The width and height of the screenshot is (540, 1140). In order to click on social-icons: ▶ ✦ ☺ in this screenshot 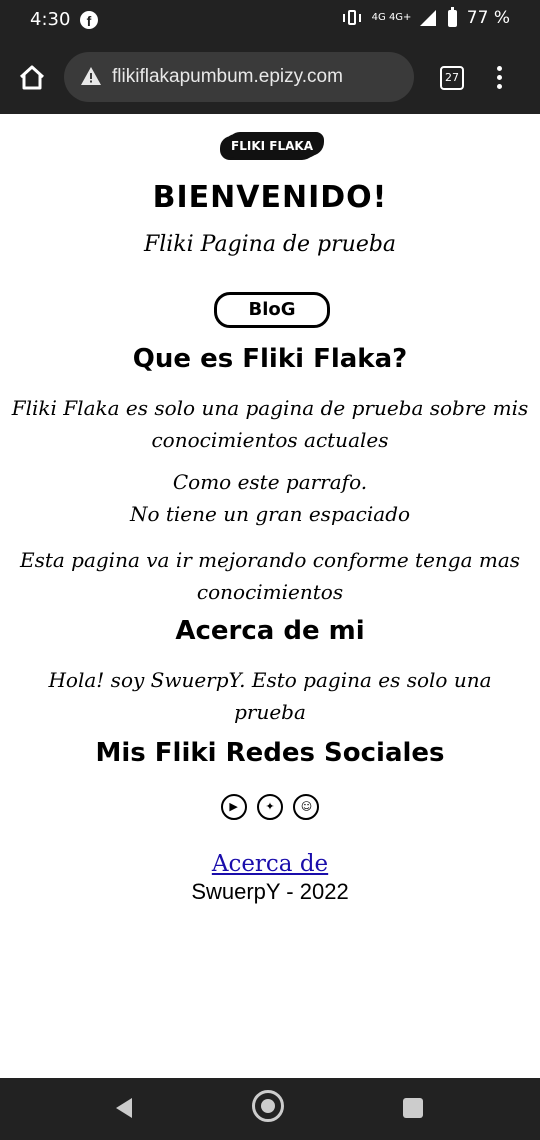, I will do `click(270, 809)`.